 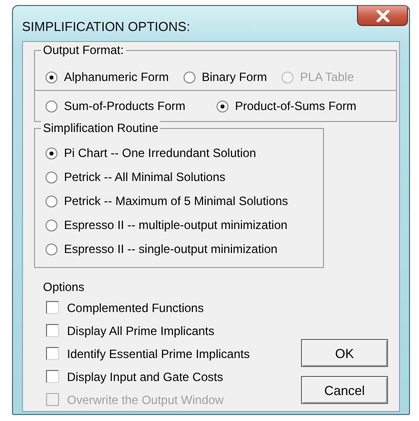 I want to click on checkbox-option: Identify Essential Prime Implicants, so click(x=172, y=353).